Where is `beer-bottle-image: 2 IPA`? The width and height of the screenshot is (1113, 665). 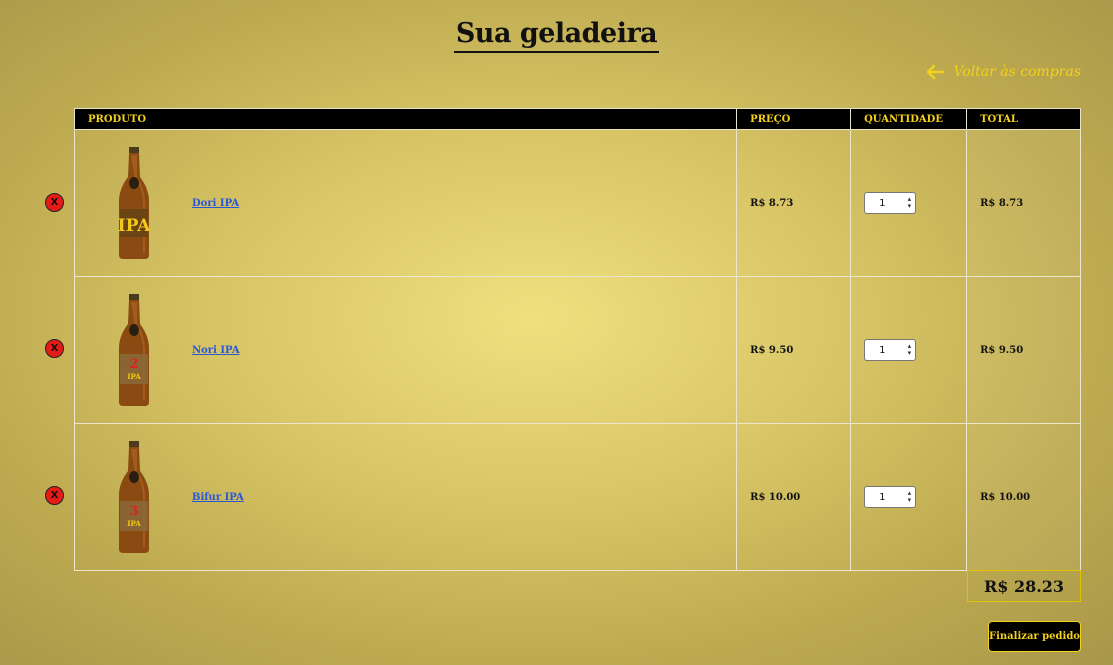
beer-bottle-image: 2 IPA is located at coordinates (134, 350).